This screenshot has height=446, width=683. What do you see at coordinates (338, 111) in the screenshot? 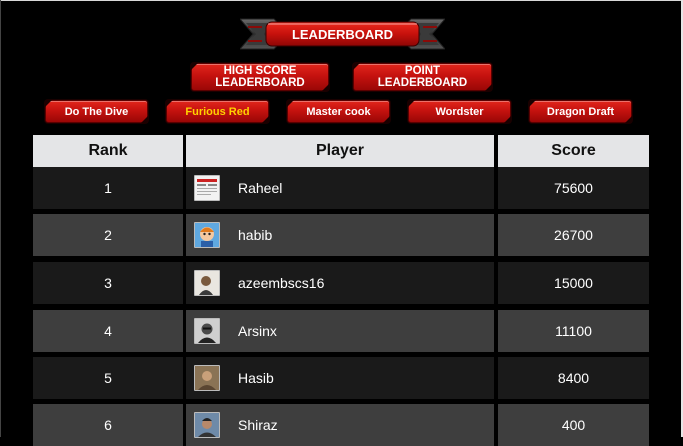
I see `game-tab-master-cook: Master cook` at bounding box center [338, 111].